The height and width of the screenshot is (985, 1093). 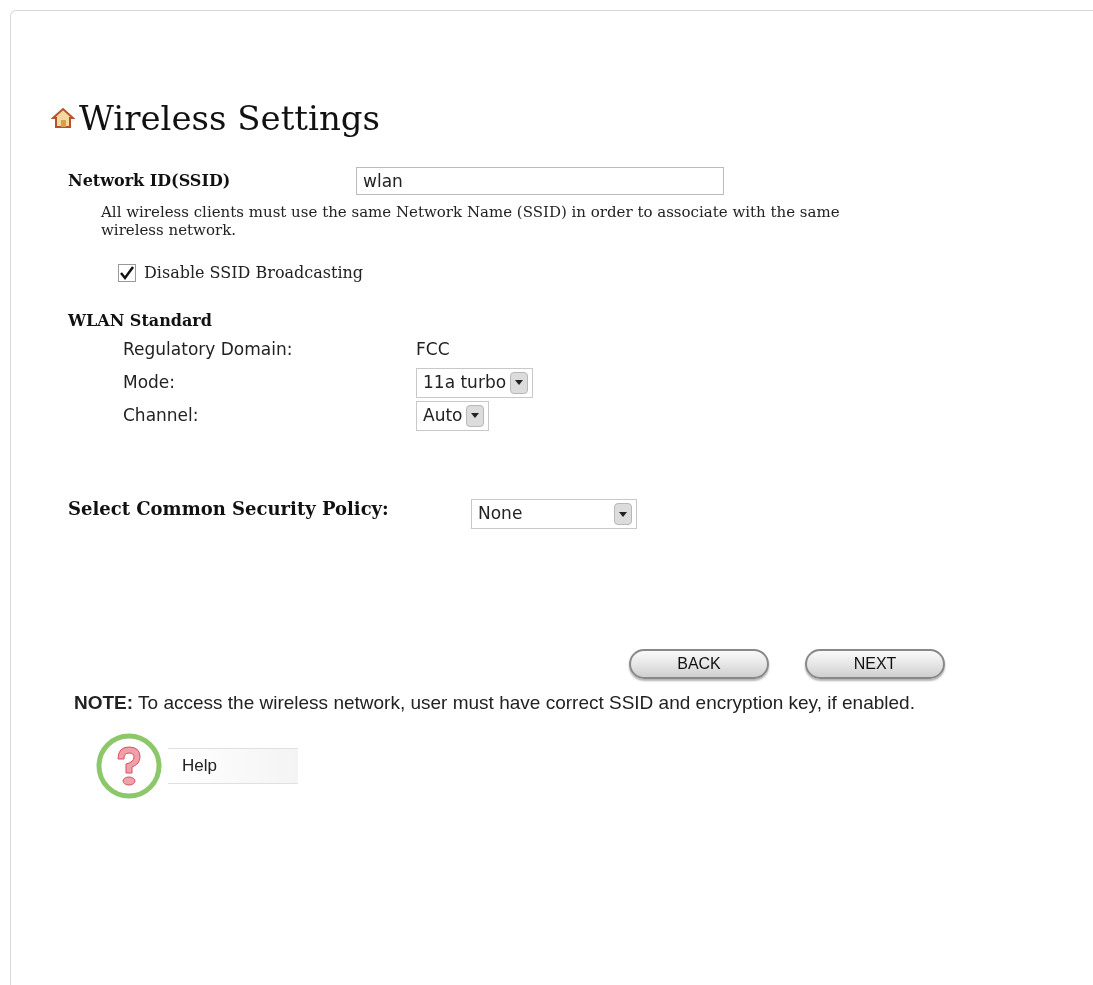 What do you see at coordinates (229, 508) in the screenshot?
I see `field-label: Select Common Security Policy:` at bounding box center [229, 508].